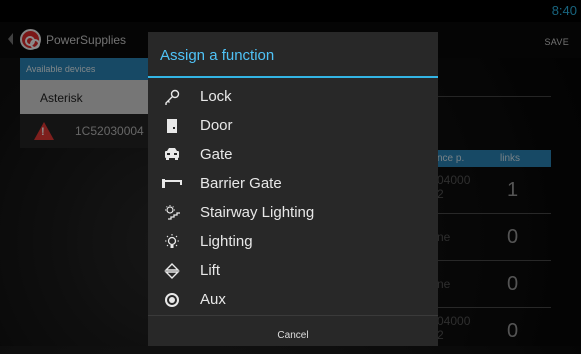  Describe the element at coordinates (213, 299) in the screenshot. I see `option-label: Aux` at that location.